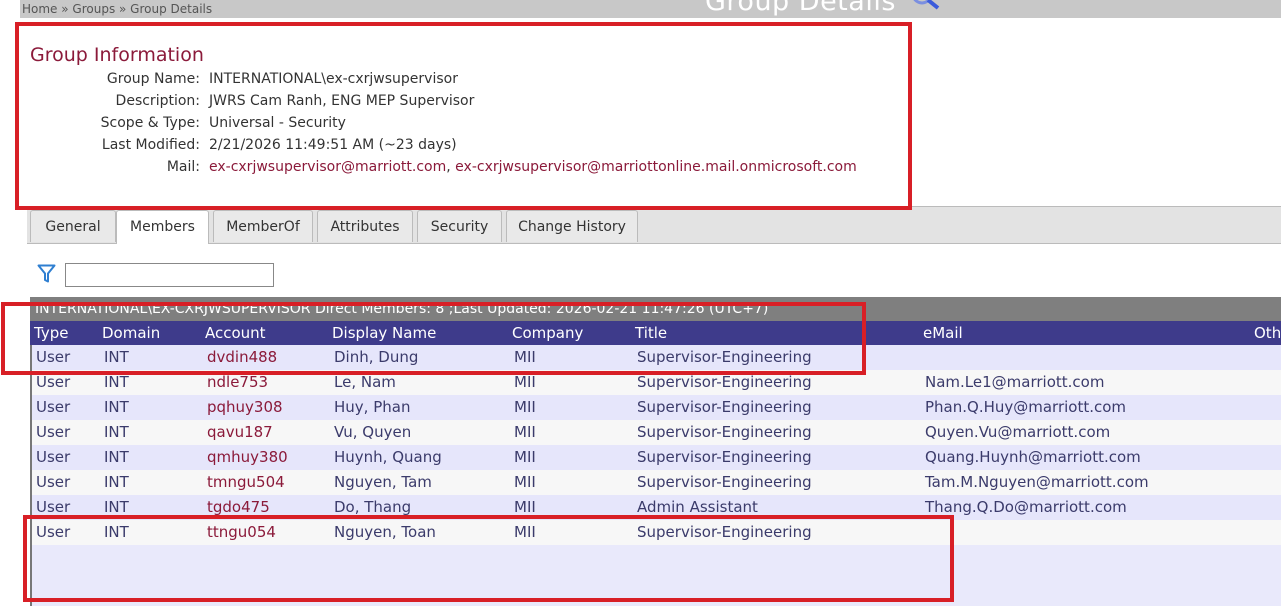 This screenshot has height=606, width=1281. What do you see at coordinates (51, 333) in the screenshot?
I see `column-header-type: Type` at bounding box center [51, 333].